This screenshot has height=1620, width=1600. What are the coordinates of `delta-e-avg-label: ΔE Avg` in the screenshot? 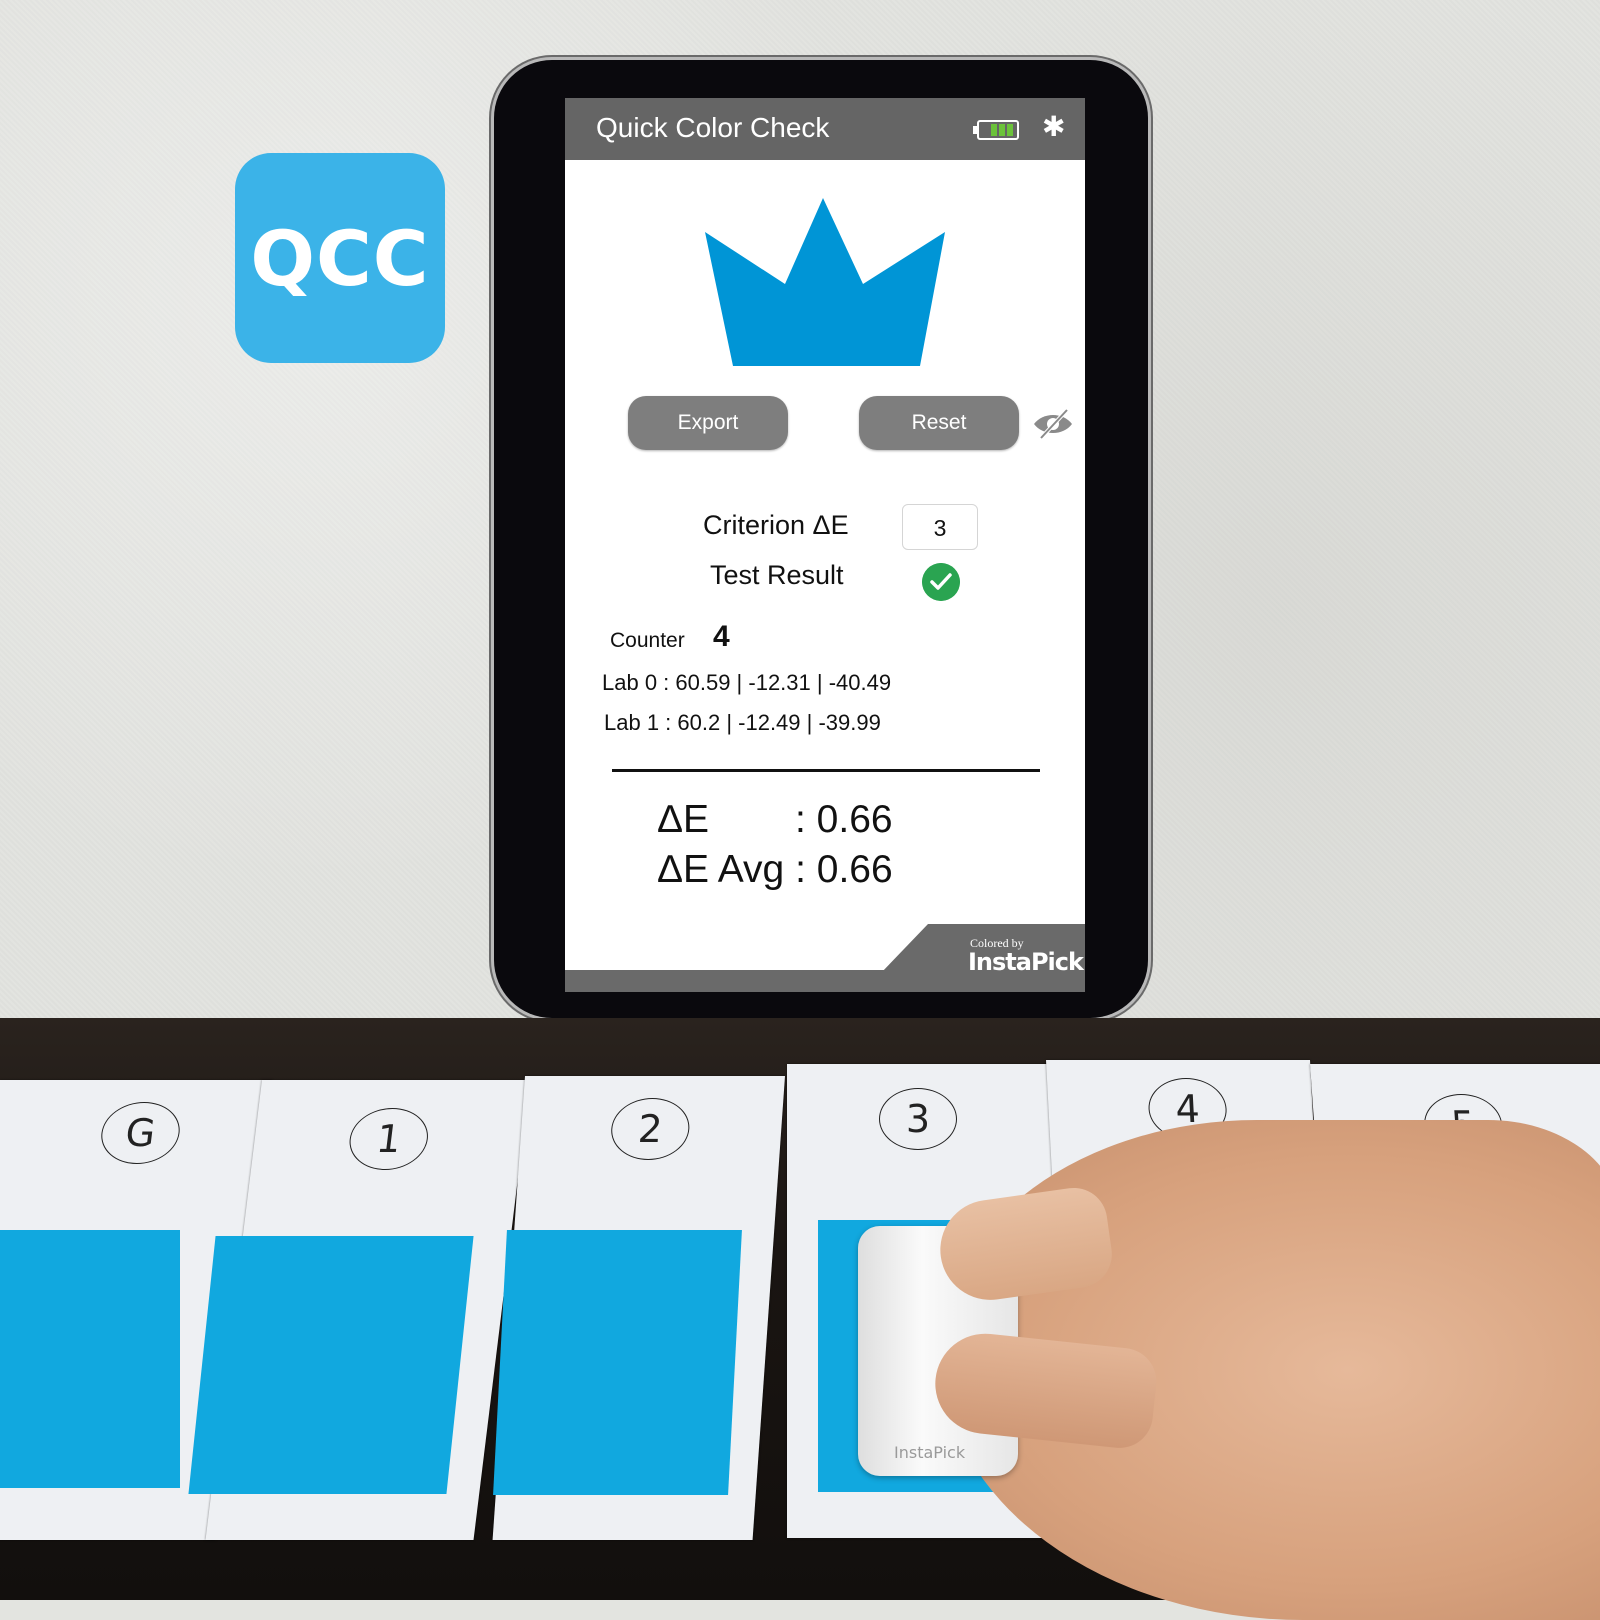 It's located at (721, 869).